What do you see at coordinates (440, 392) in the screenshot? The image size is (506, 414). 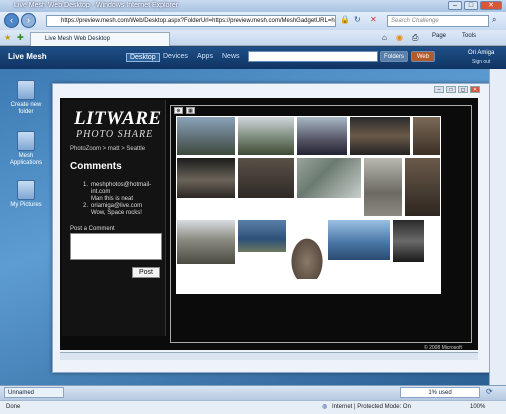 I see `storage-used: 1% used` at bounding box center [440, 392].